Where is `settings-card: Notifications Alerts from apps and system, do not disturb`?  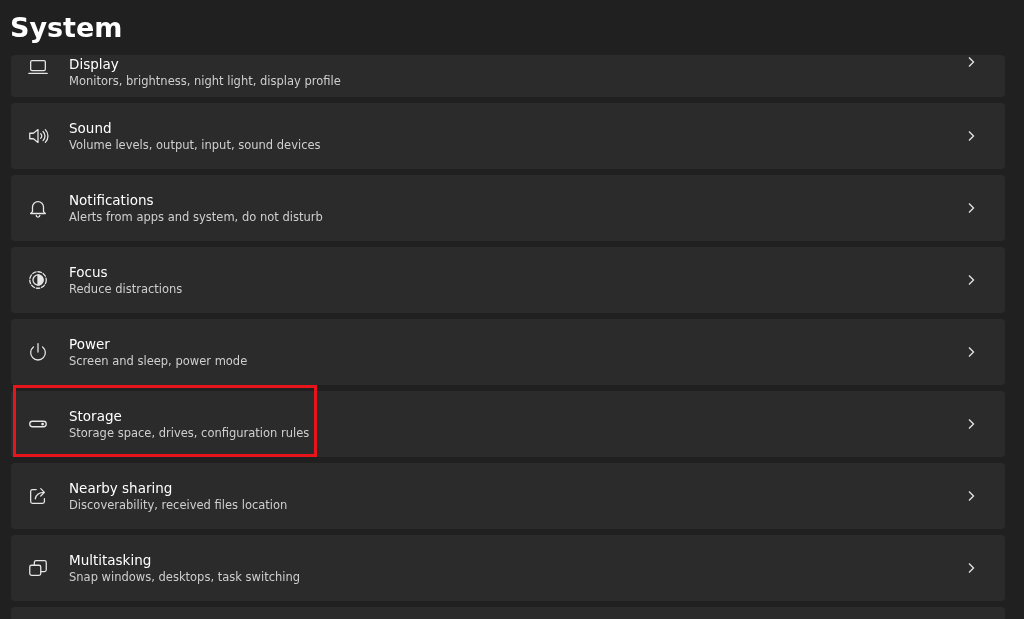 settings-card: Notifications Alerts from apps and system, do not disturb is located at coordinates (508, 208).